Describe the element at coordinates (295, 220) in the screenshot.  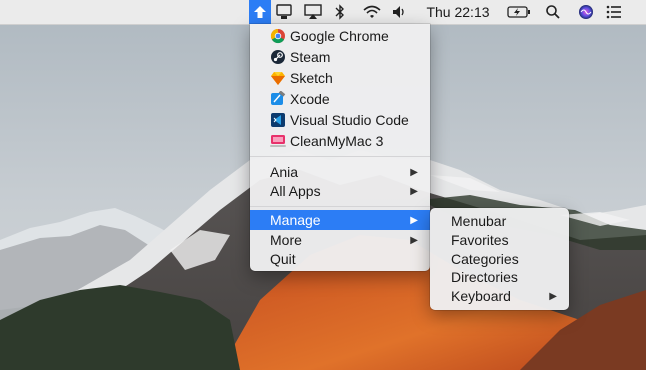
I see `menu-item-label: Manage` at that location.